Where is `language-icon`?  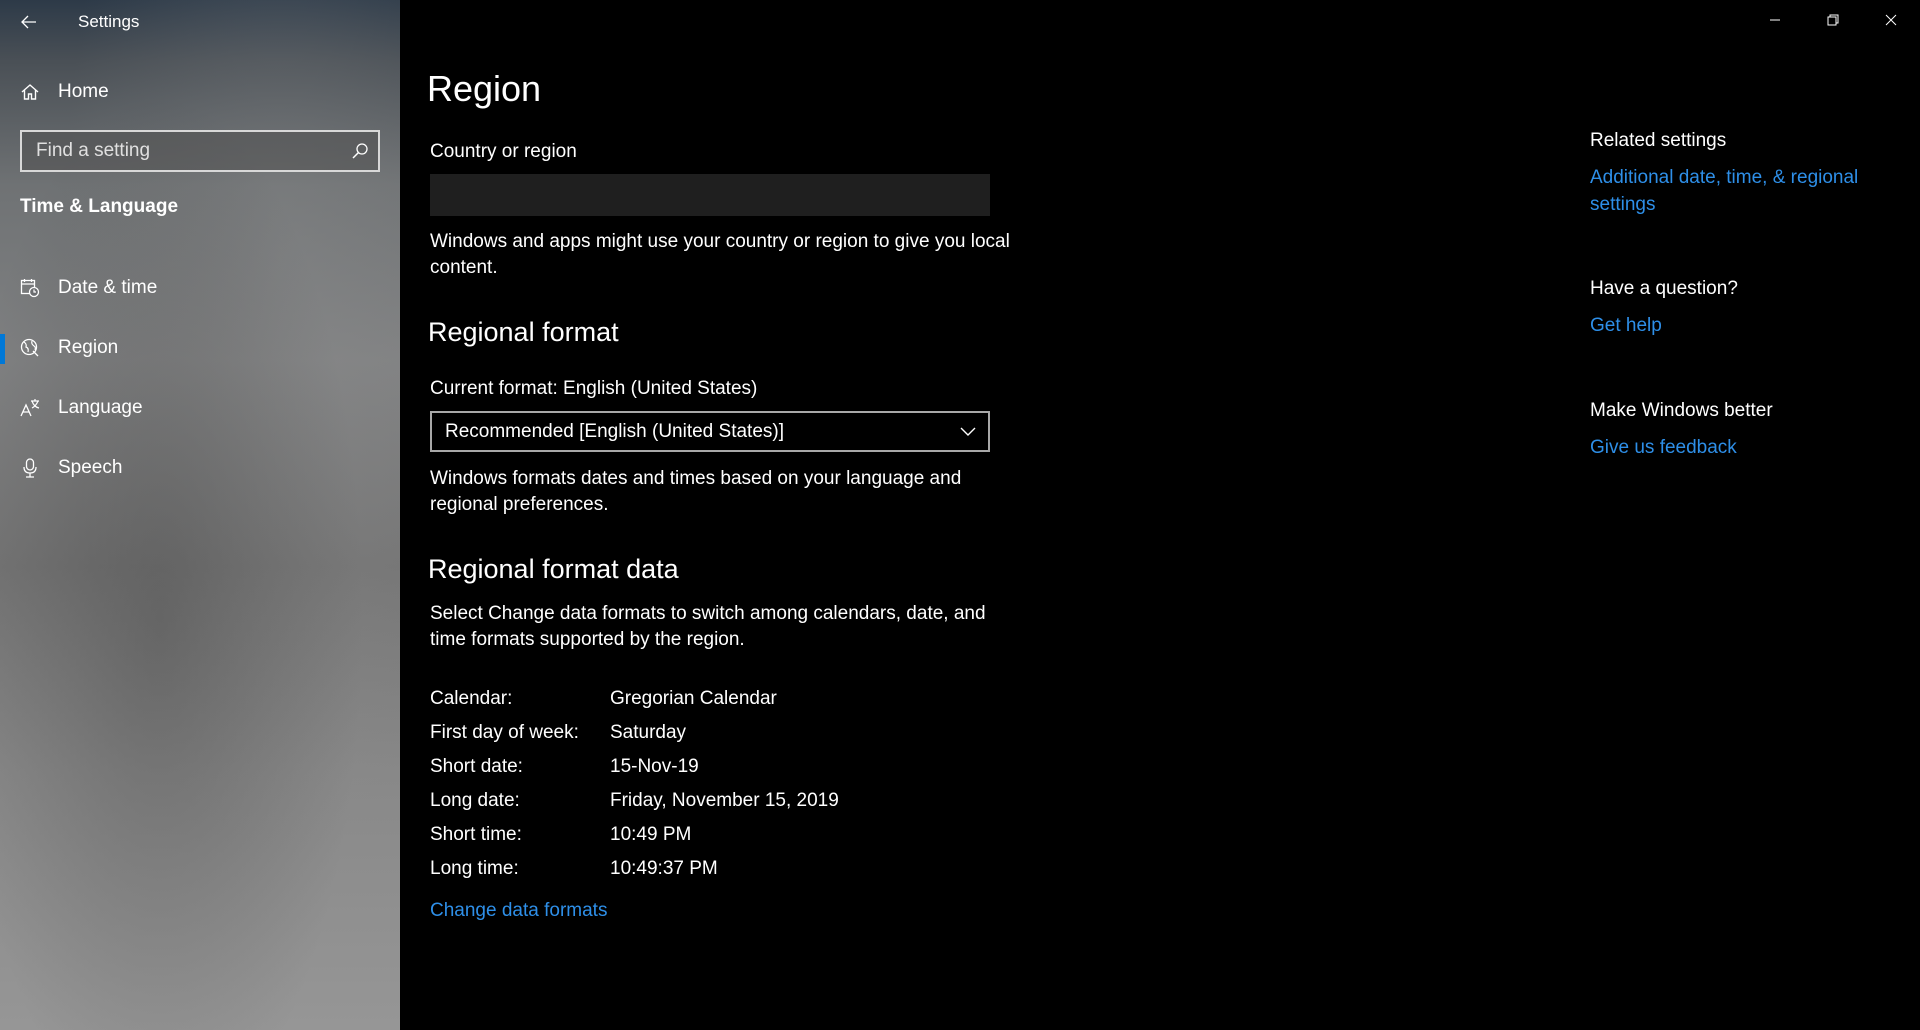
language-icon is located at coordinates (30, 408).